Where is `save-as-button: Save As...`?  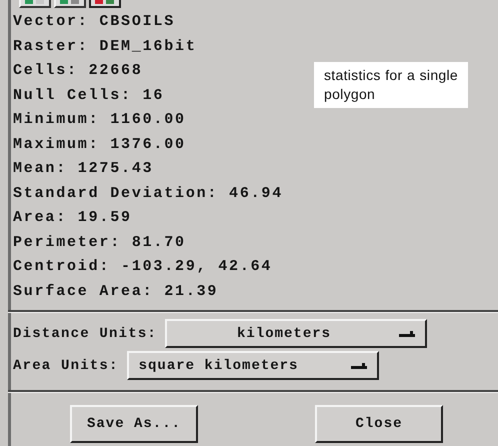 save-as-button: Save As... is located at coordinates (134, 424).